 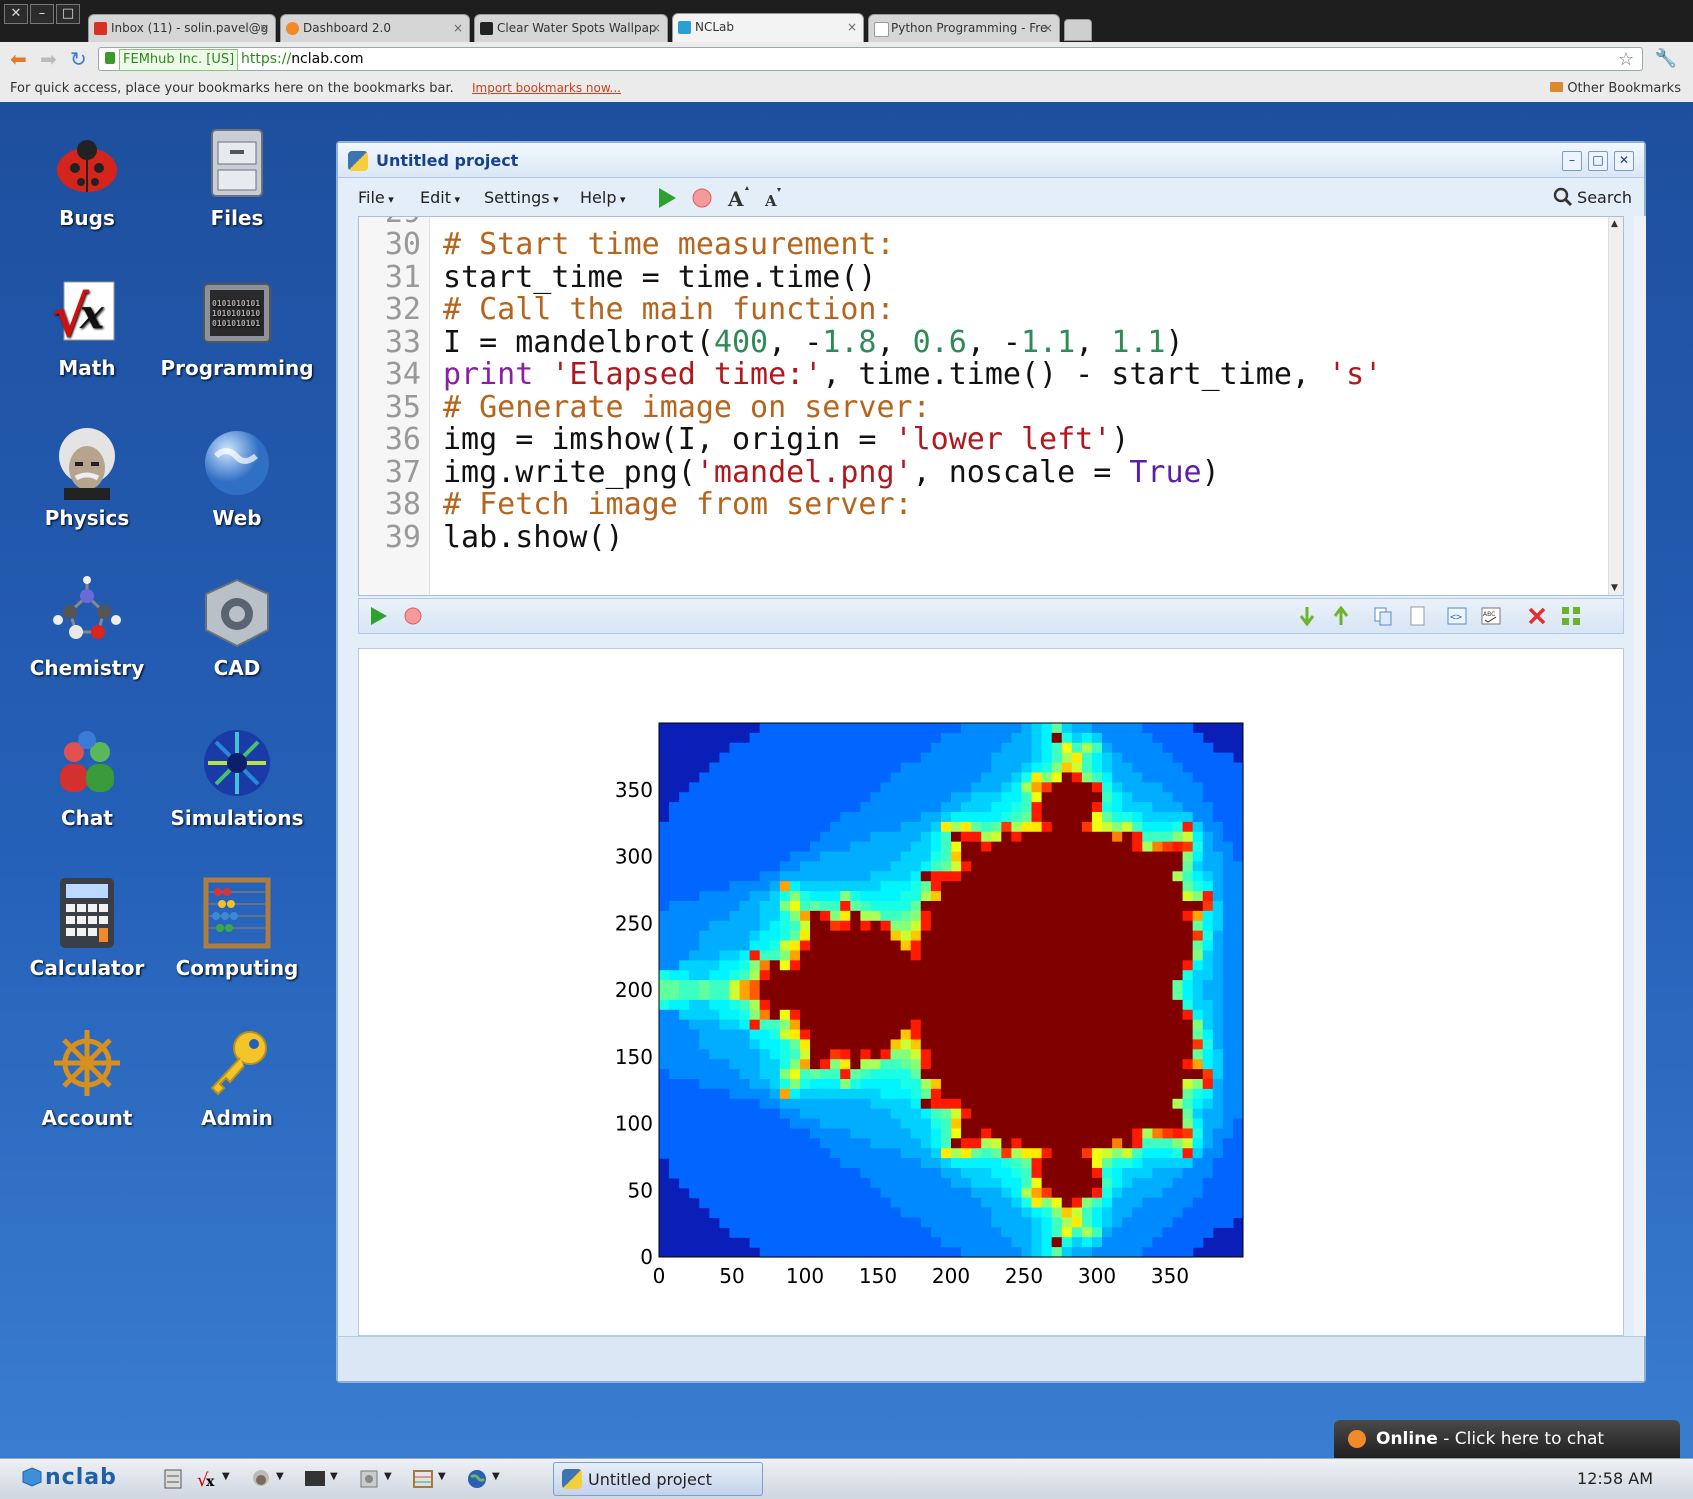 What do you see at coordinates (678, 504) in the screenshot?
I see `code-line: # Fetch image from server:` at bounding box center [678, 504].